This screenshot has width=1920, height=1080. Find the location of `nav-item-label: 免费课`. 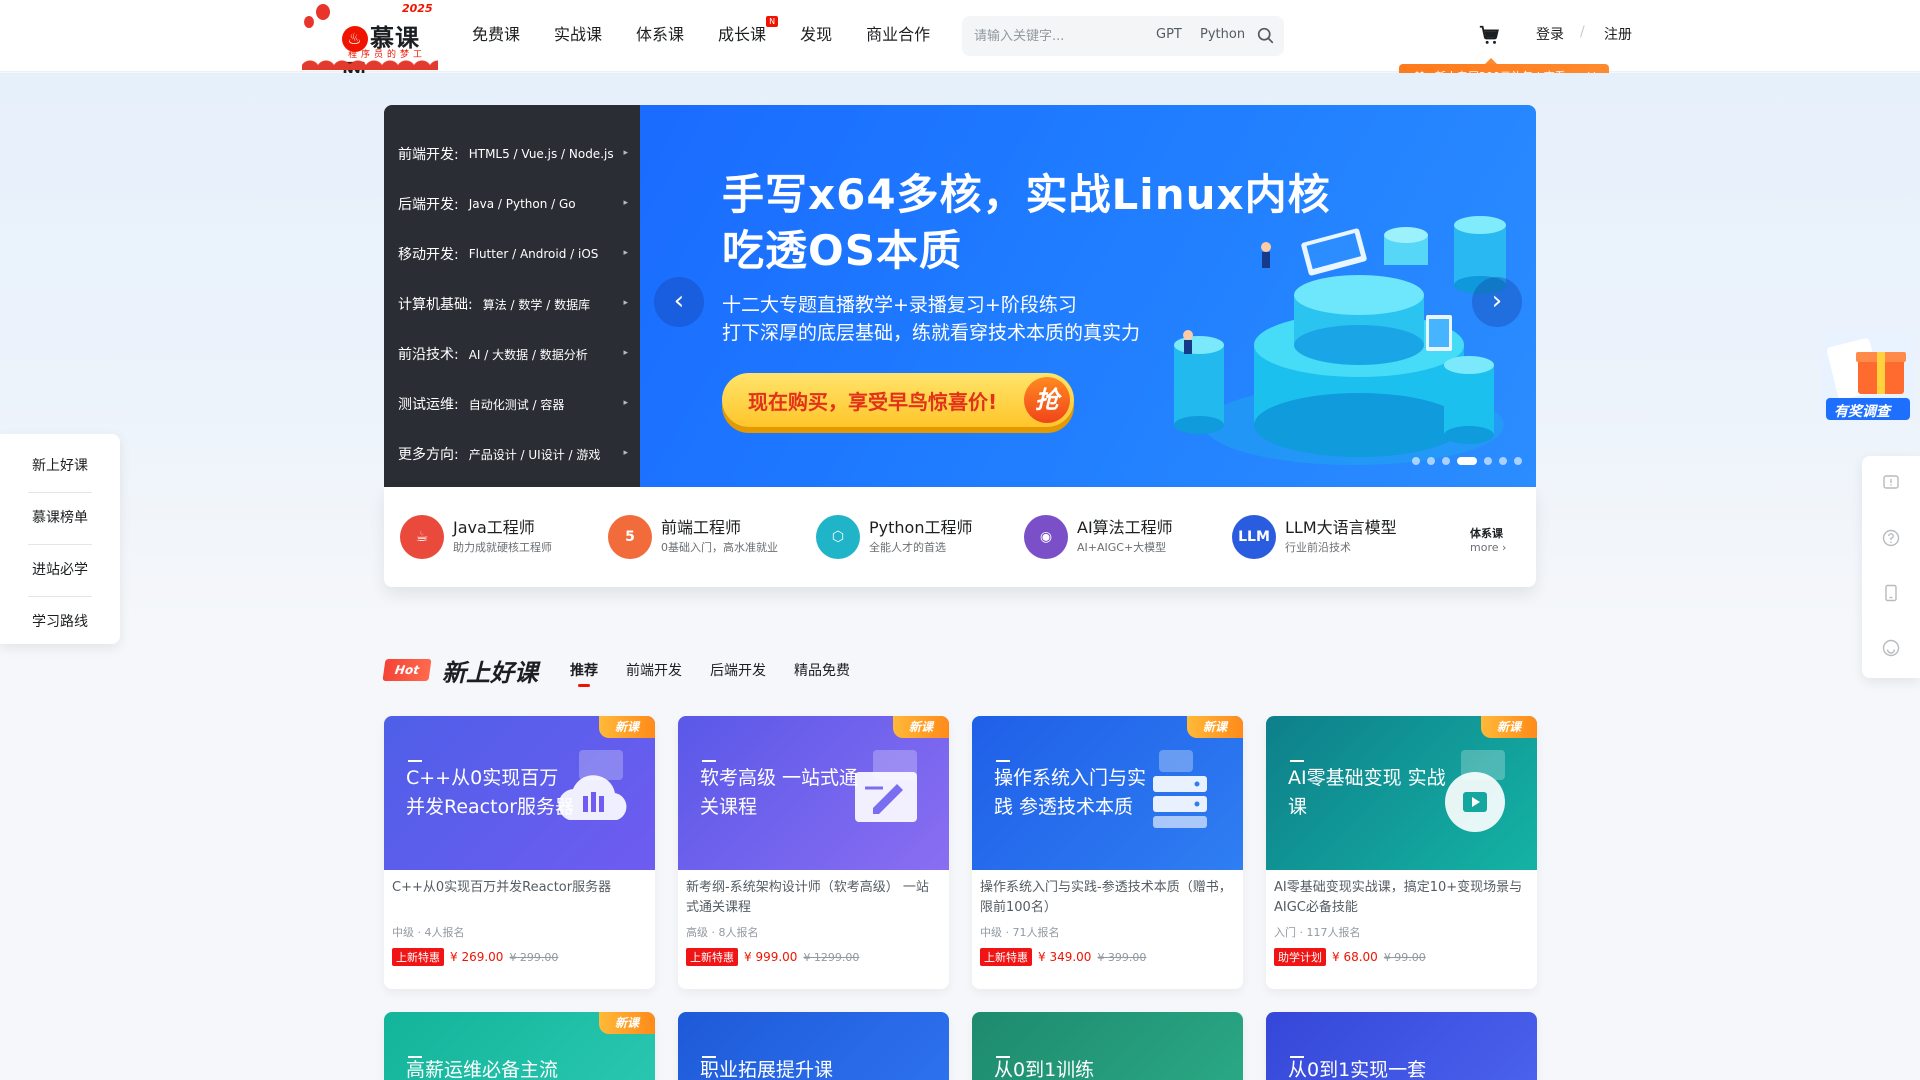

nav-item-label: 免费课 is located at coordinates (496, 34).